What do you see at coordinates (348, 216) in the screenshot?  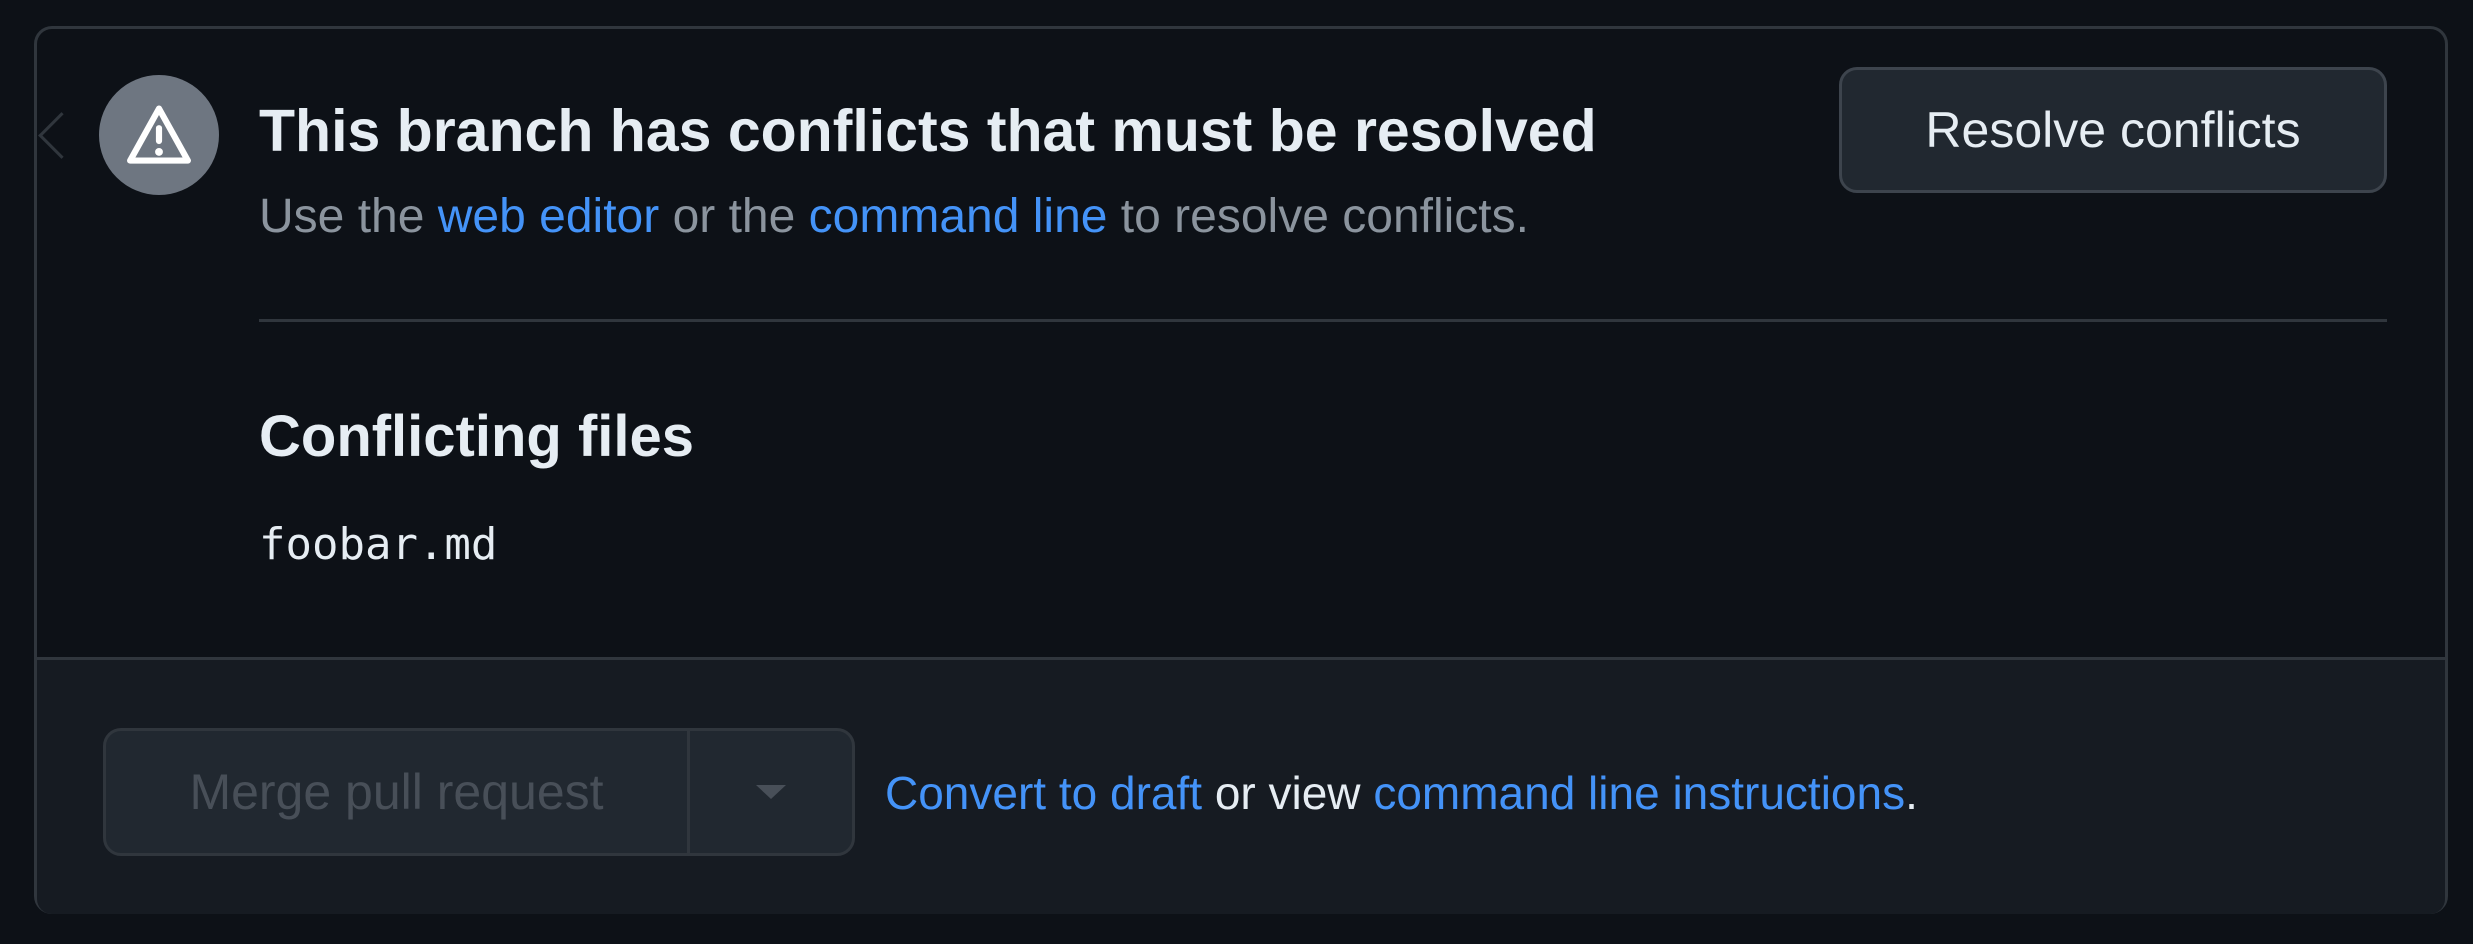 I see `description-prefix: Use the` at bounding box center [348, 216].